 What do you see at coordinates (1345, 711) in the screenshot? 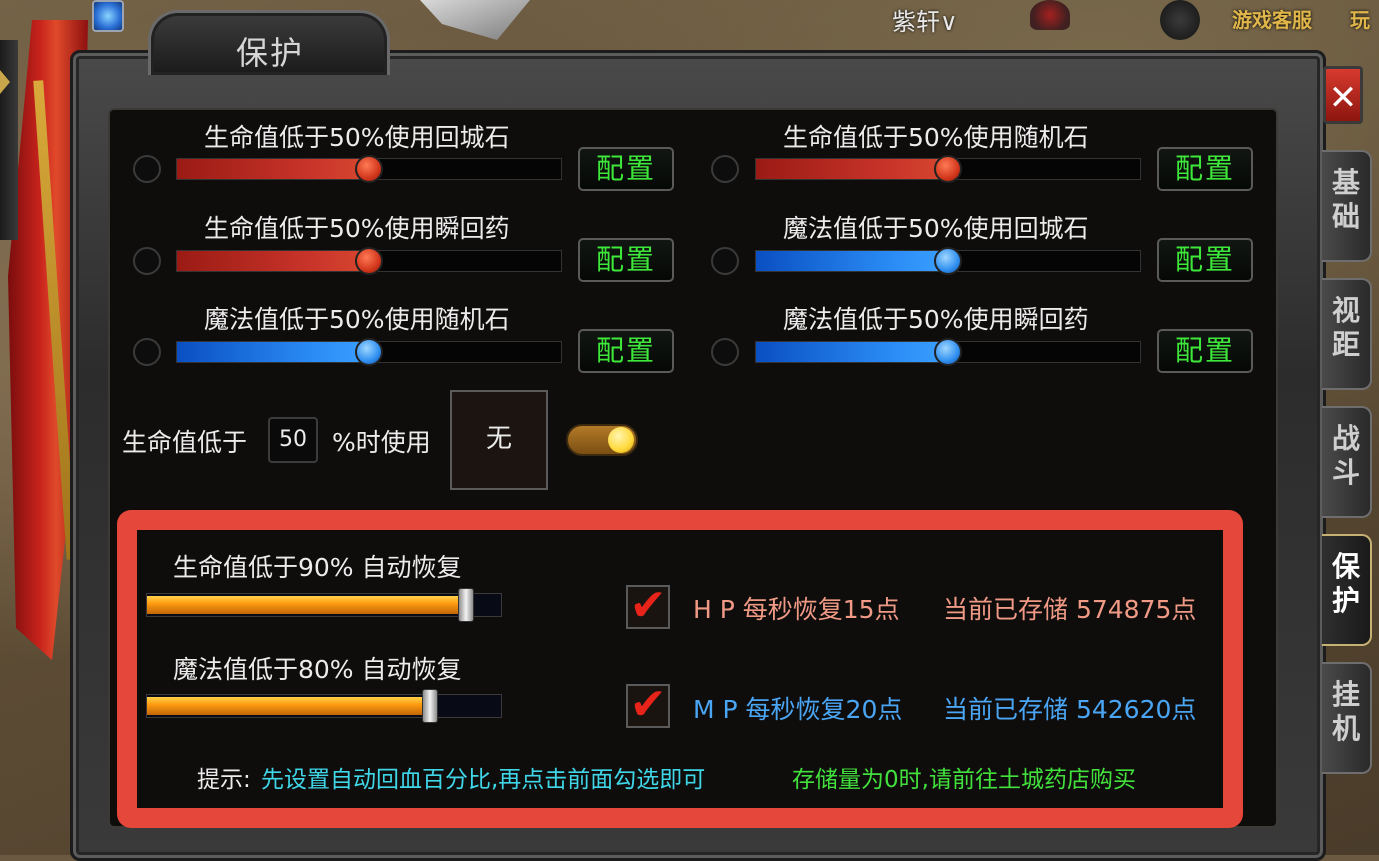
I see `tab-label: 挂机` at bounding box center [1345, 711].